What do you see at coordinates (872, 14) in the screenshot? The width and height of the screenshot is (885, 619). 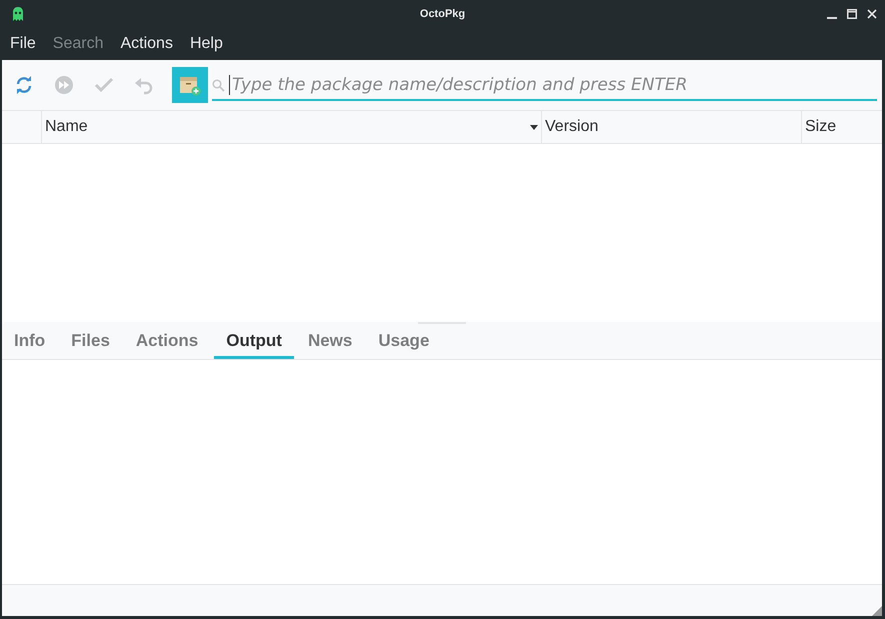 I see `close-icon` at bounding box center [872, 14].